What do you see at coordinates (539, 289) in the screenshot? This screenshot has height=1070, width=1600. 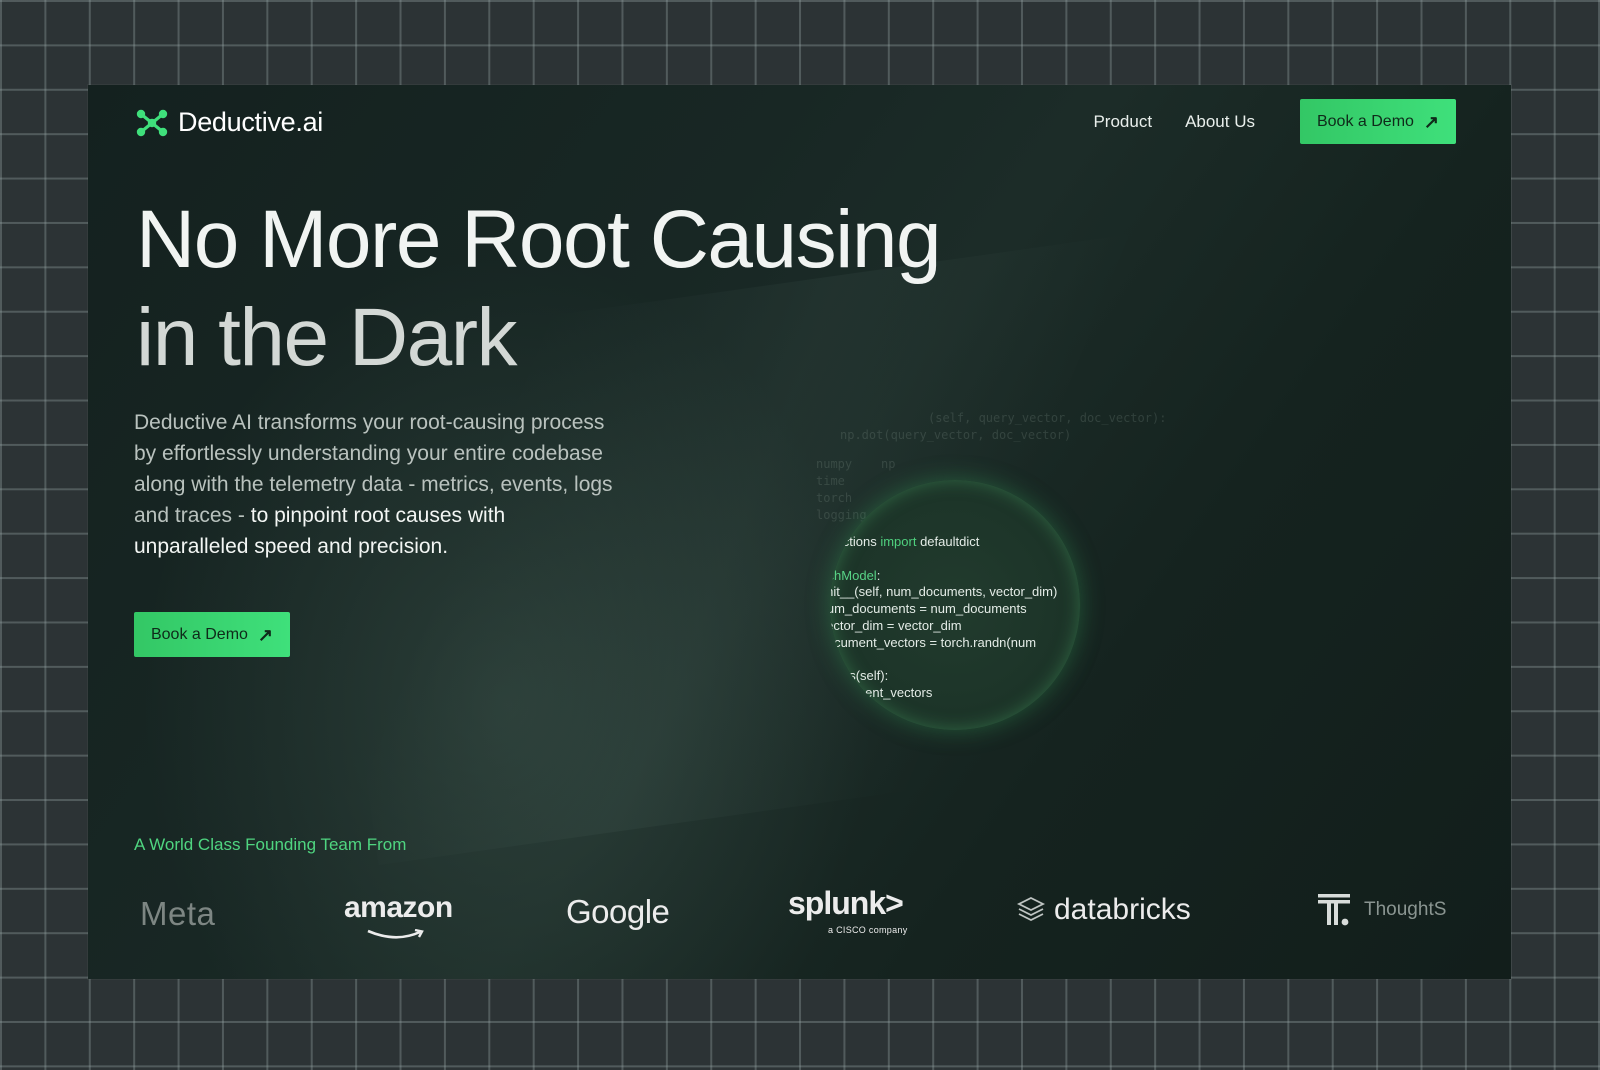 I see `page-title: No More Root Causing in the Dark` at bounding box center [539, 289].